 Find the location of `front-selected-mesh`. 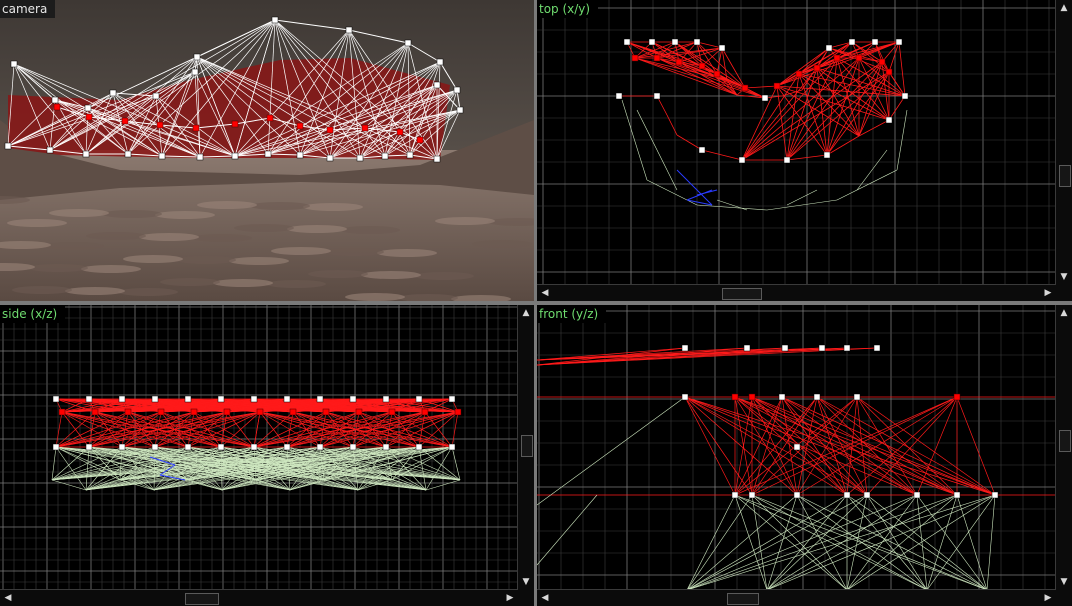

front-selected-mesh is located at coordinates (796, 421).